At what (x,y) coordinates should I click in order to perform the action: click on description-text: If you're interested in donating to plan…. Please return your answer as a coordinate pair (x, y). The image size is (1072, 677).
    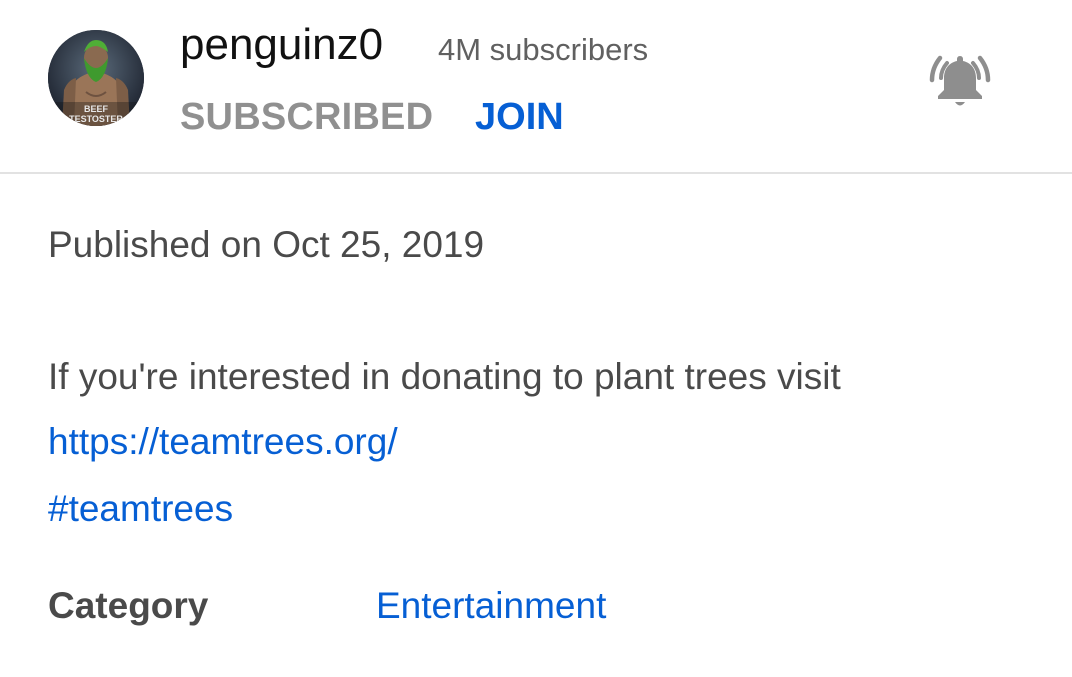
    Looking at the image, I should click on (444, 376).